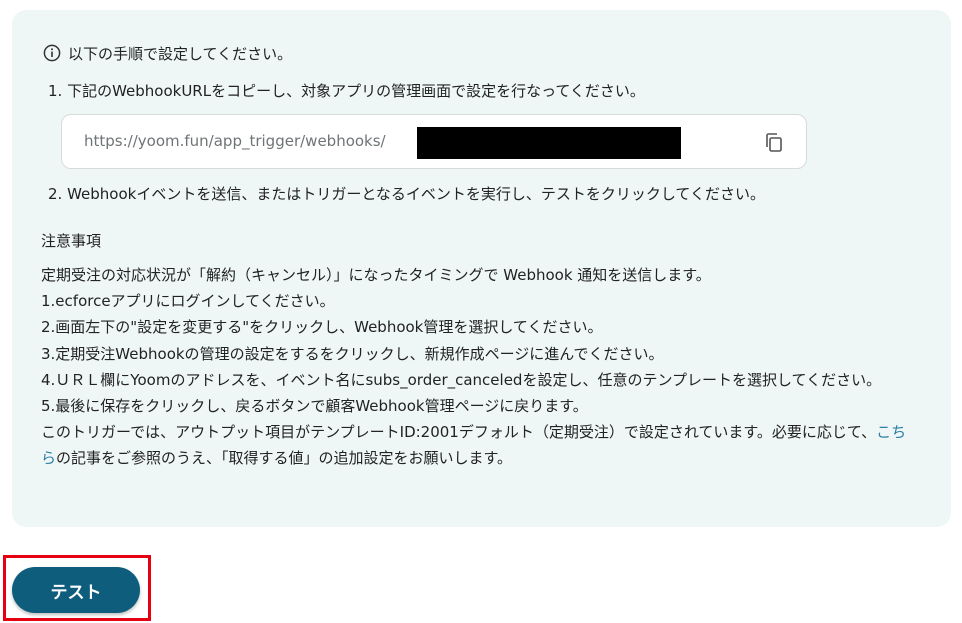  I want to click on redacted-url-segment, so click(549, 143).